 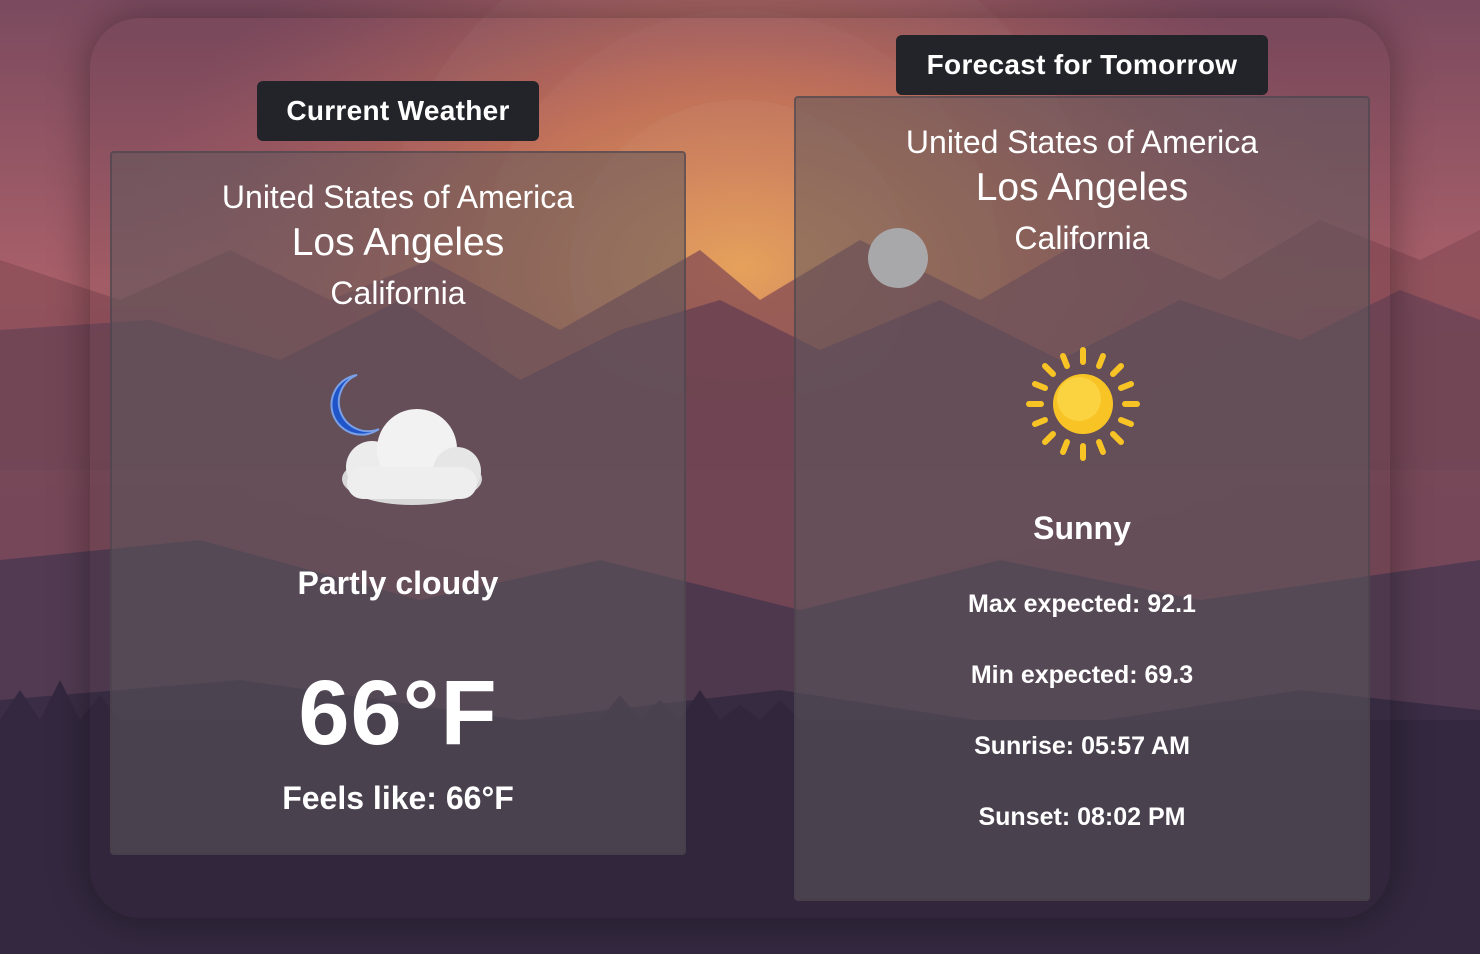 I want to click on forecast-sunrise: Sunrise: 05:57 AM, so click(x=1082, y=746).